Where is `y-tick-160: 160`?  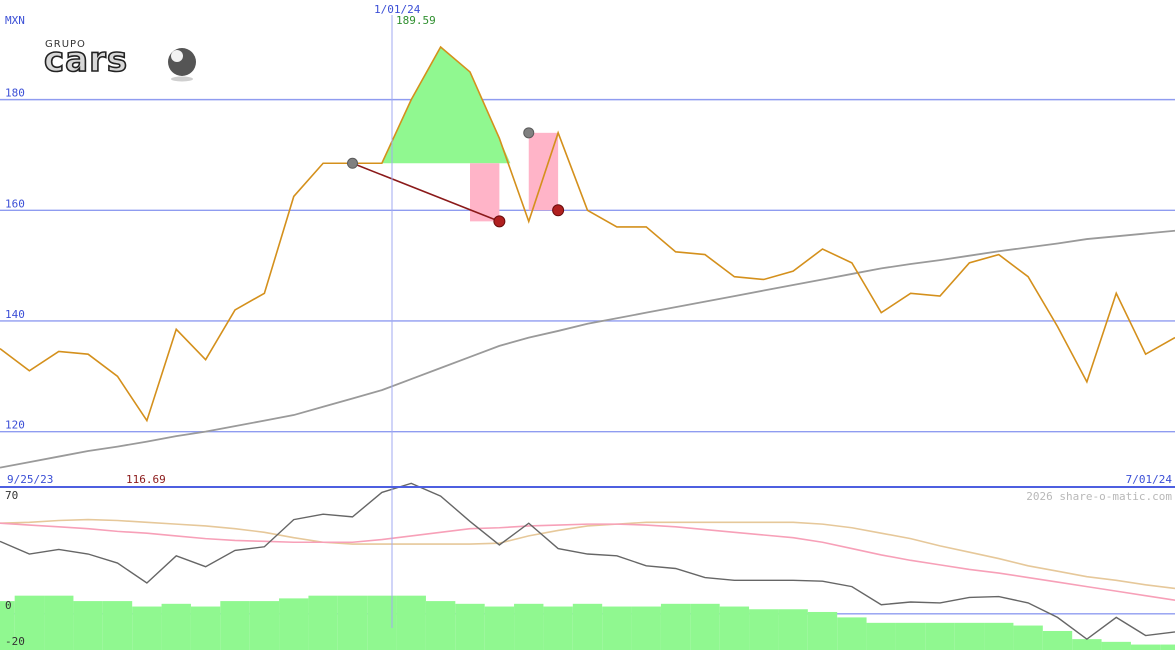 y-tick-160: 160 is located at coordinates (15, 203).